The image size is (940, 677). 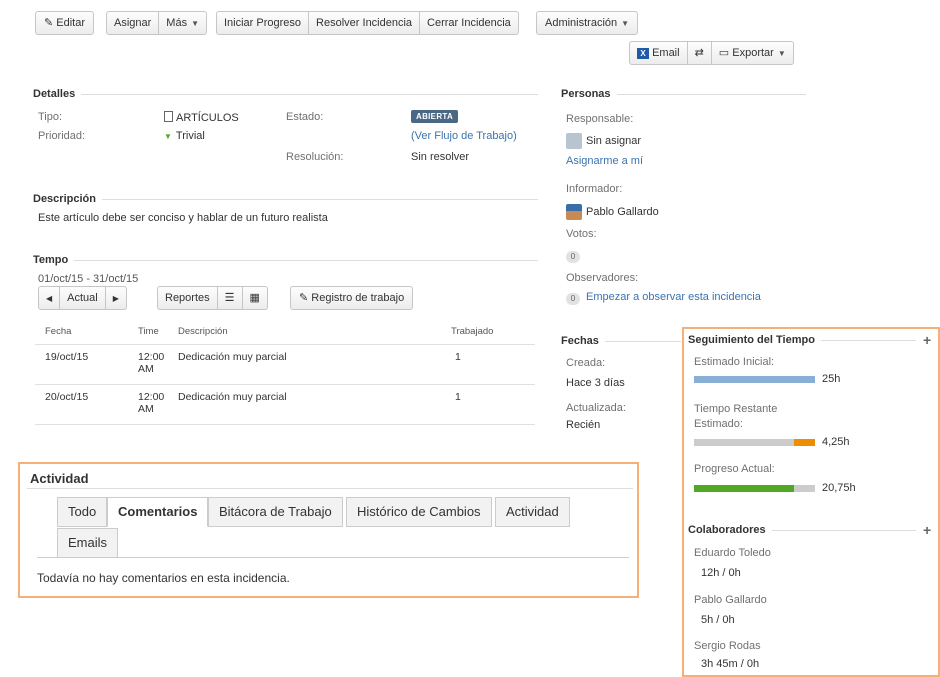 What do you see at coordinates (472, 332) in the screenshot?
I see `header-worked: Trabajado` at bounding box center [472, 332].